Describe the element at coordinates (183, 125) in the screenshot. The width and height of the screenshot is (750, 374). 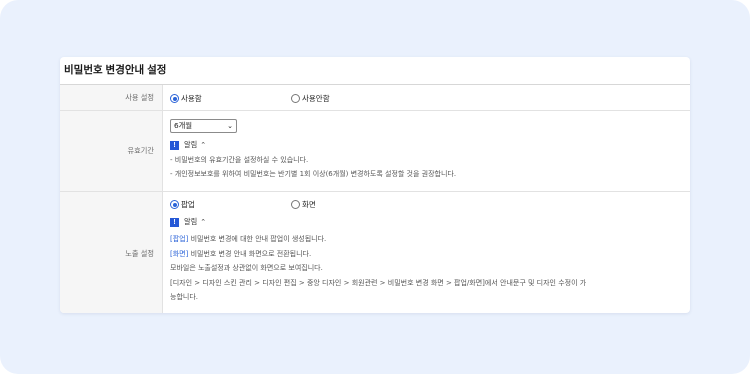
I see `period-select-value: 6개월` at that location.